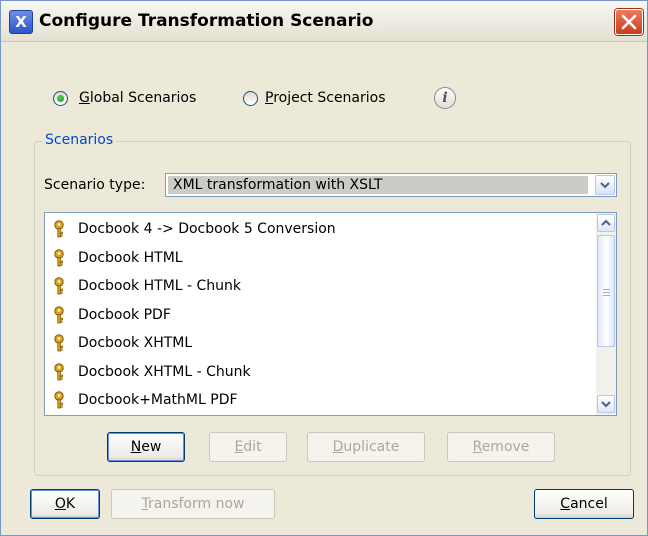 The width and height of the screenshot is (648, 536). Describe the element at coordinates (319, 400) in the screenshot. I see `scenario-list-item: Docbook+MathML PDF` at that location.